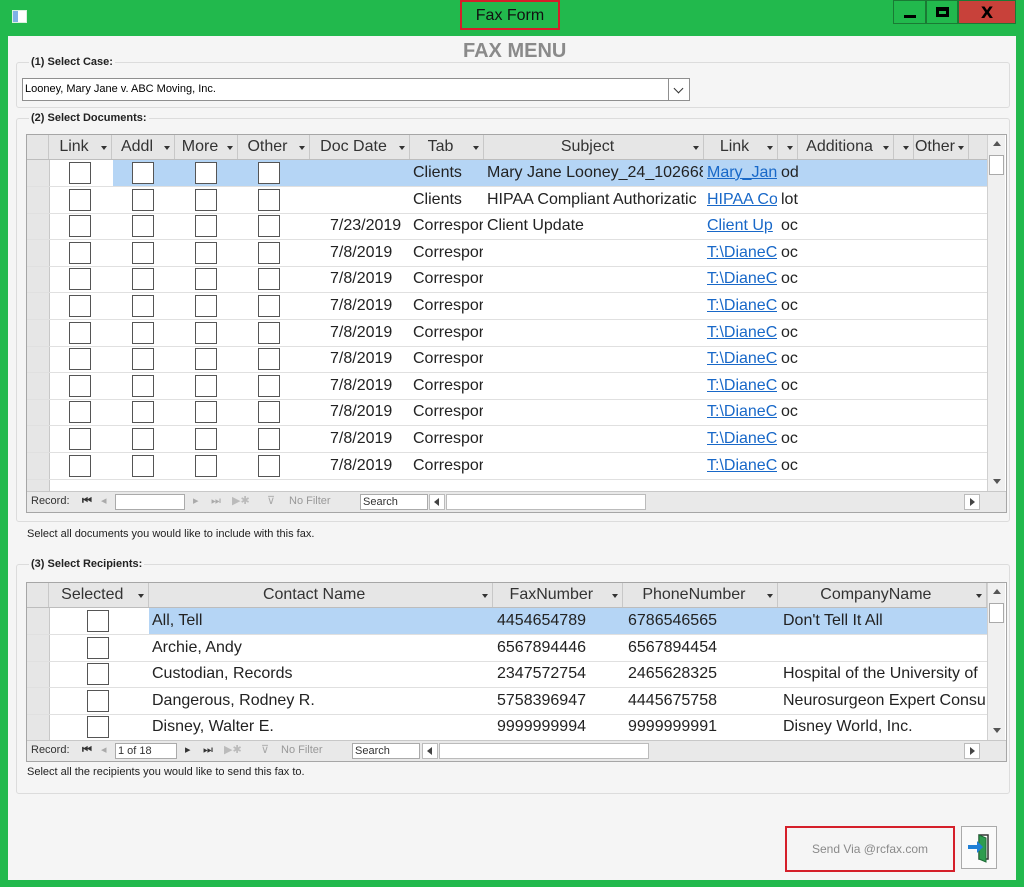 The height and width of the screenshot is (887, 1024). Describe the element at coordinates (996, 481) in the screenshot. I see `scroll-down-icon` at that location.